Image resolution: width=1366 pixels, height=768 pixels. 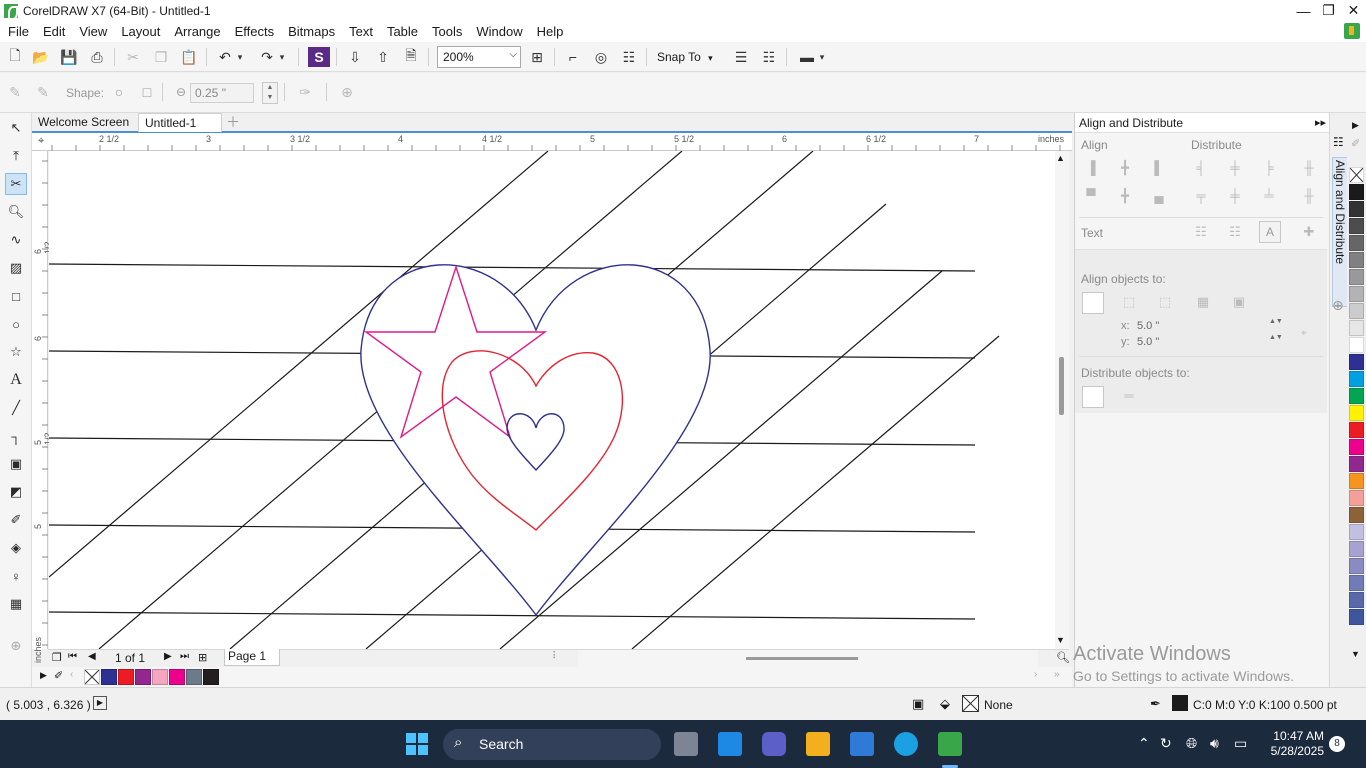 What do you see at coordinates (774, 744) in the screenshot?
I see `teams-chat-icon` at bounding box center [774, 744].